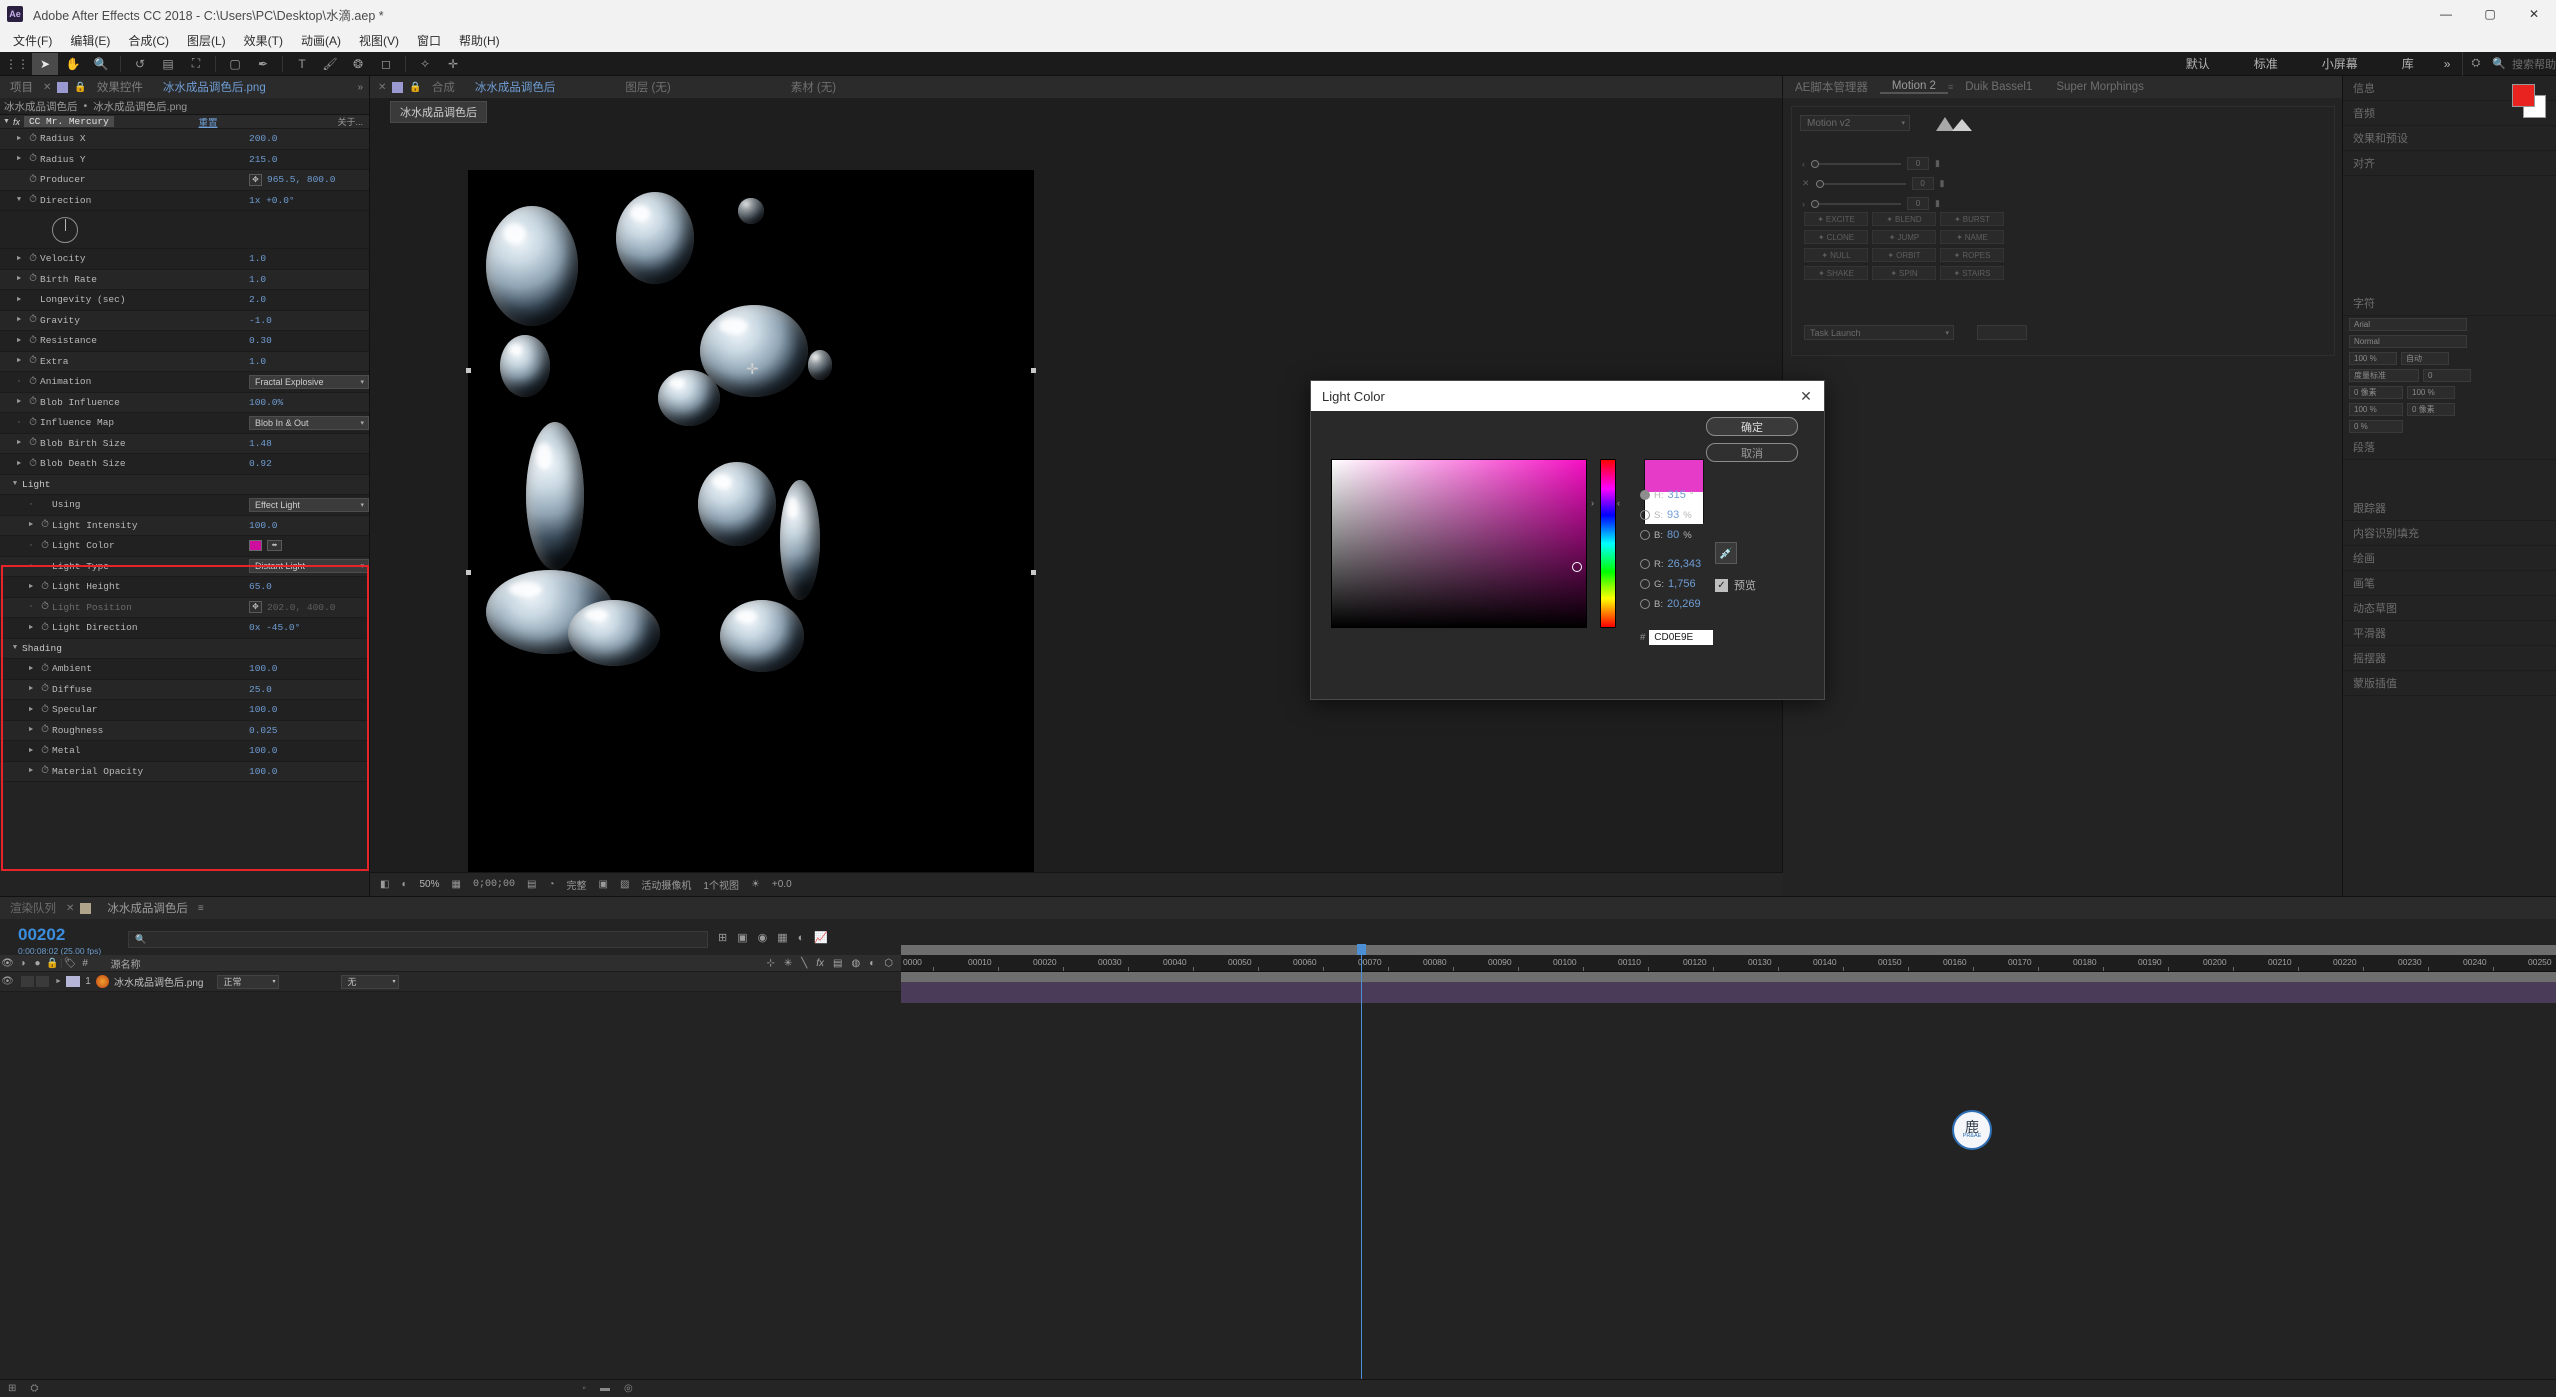  Describe the element at coordinates (2449, 447) in the screenshot. I see `panel-section-段落: 段落` at that location.